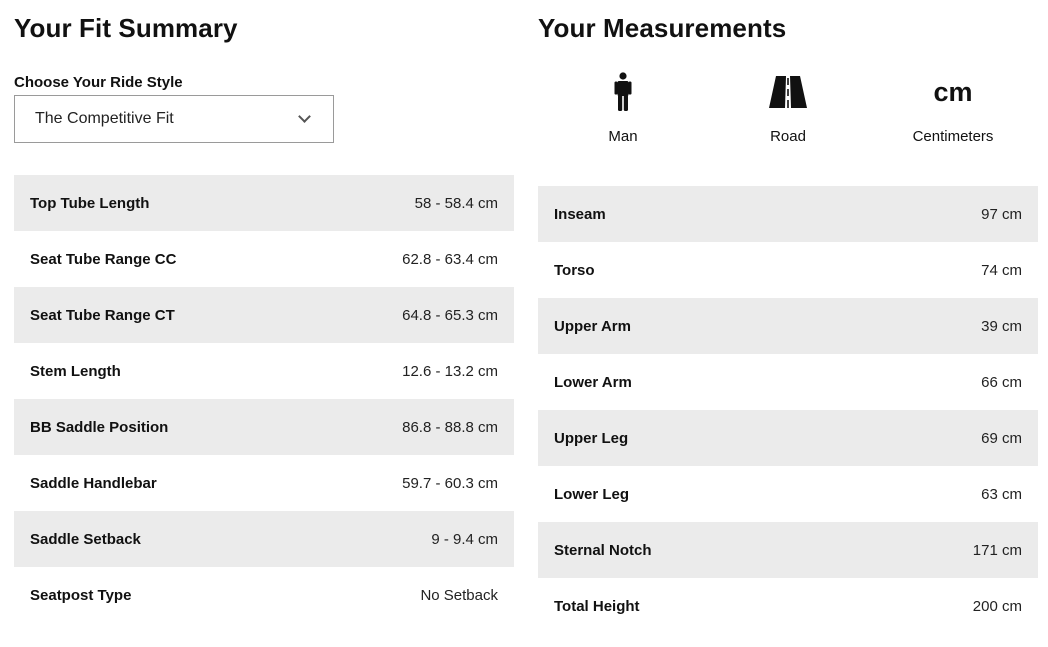 The height and width of the screenshot is (647, 1048). Describe the element at coordinates (102, 315) in the screenshot. I see `row-label: Seat Tube Range CT` at that location.